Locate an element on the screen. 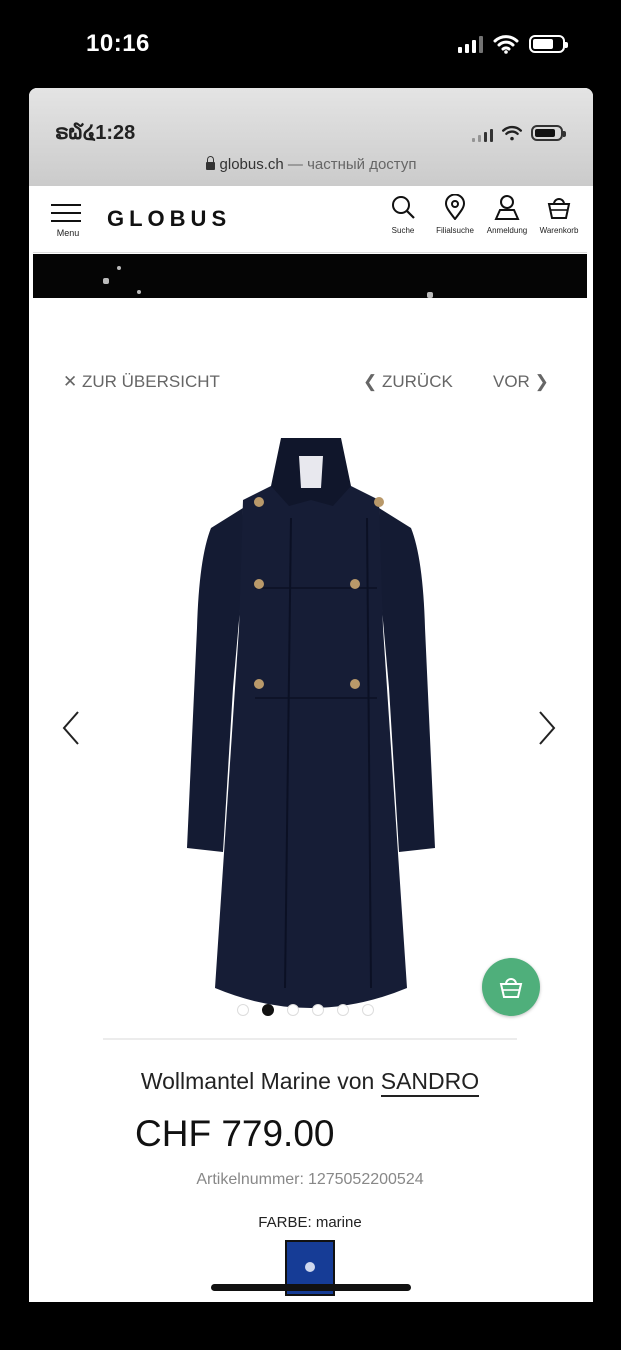 The image size is (621, 1350). outer-status-bar: 10:16 is located at coordinates (310, 45).